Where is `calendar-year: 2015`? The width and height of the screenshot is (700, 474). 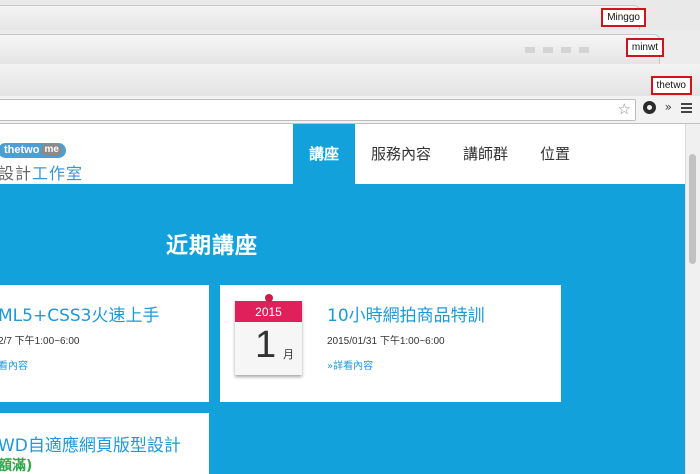 calendar-year: 2015 is located at coordinates (268, 311).